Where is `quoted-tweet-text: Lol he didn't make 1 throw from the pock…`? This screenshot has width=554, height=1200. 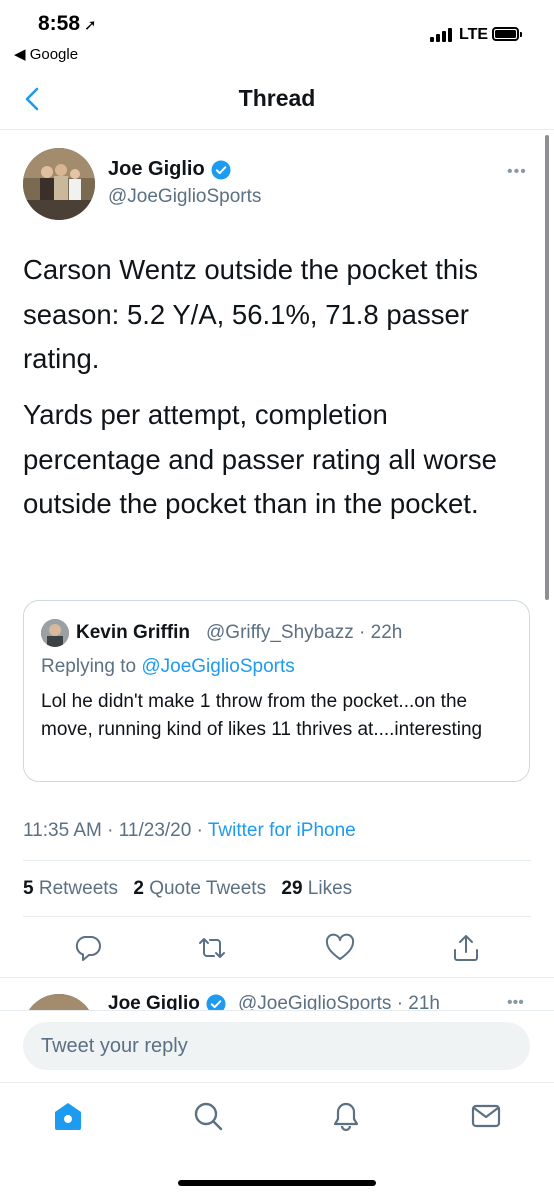 quoted-tweet-text: Lol he didn't make 1 throw from the pock… is located at coordinates (262, 715).